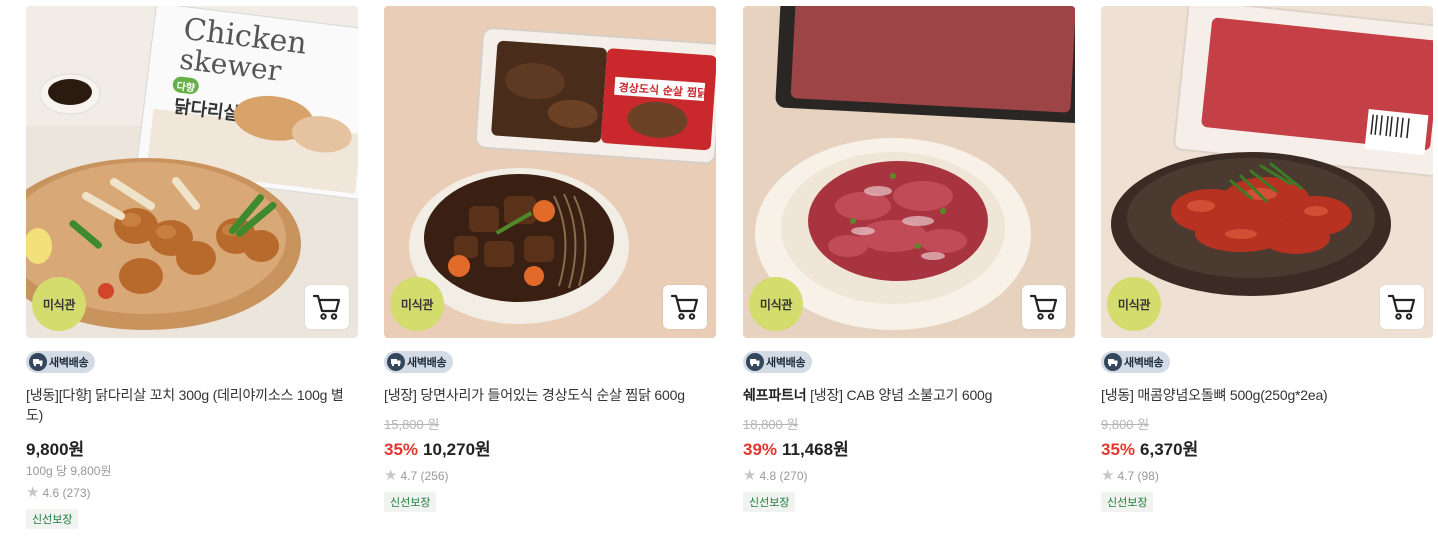 The width and height of the screenshot is (1438, 551). What do you see at coordinates (793, 475) in the screenshot?
I see `review-count: (270)` at bounding box center [793, 475].